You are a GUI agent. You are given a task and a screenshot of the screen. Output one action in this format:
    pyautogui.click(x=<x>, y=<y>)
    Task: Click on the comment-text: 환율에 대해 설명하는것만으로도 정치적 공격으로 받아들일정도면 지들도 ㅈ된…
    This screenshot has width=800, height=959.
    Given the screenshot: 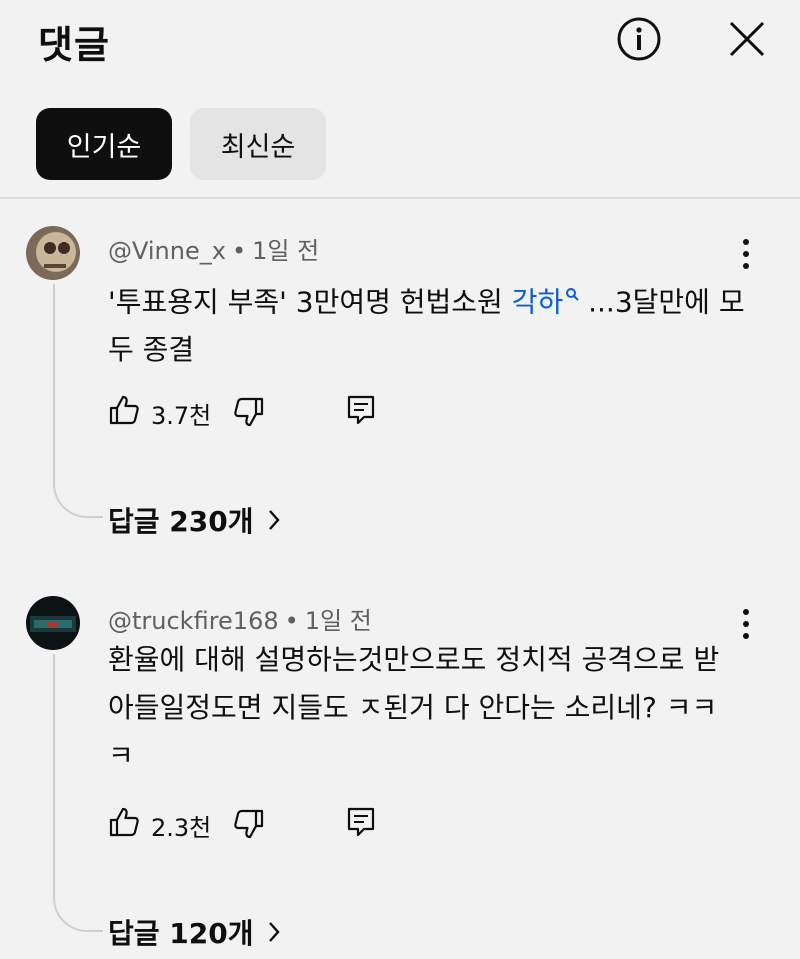 What is the action you would take?
    pyautogui.click(x=414, y=707)
    